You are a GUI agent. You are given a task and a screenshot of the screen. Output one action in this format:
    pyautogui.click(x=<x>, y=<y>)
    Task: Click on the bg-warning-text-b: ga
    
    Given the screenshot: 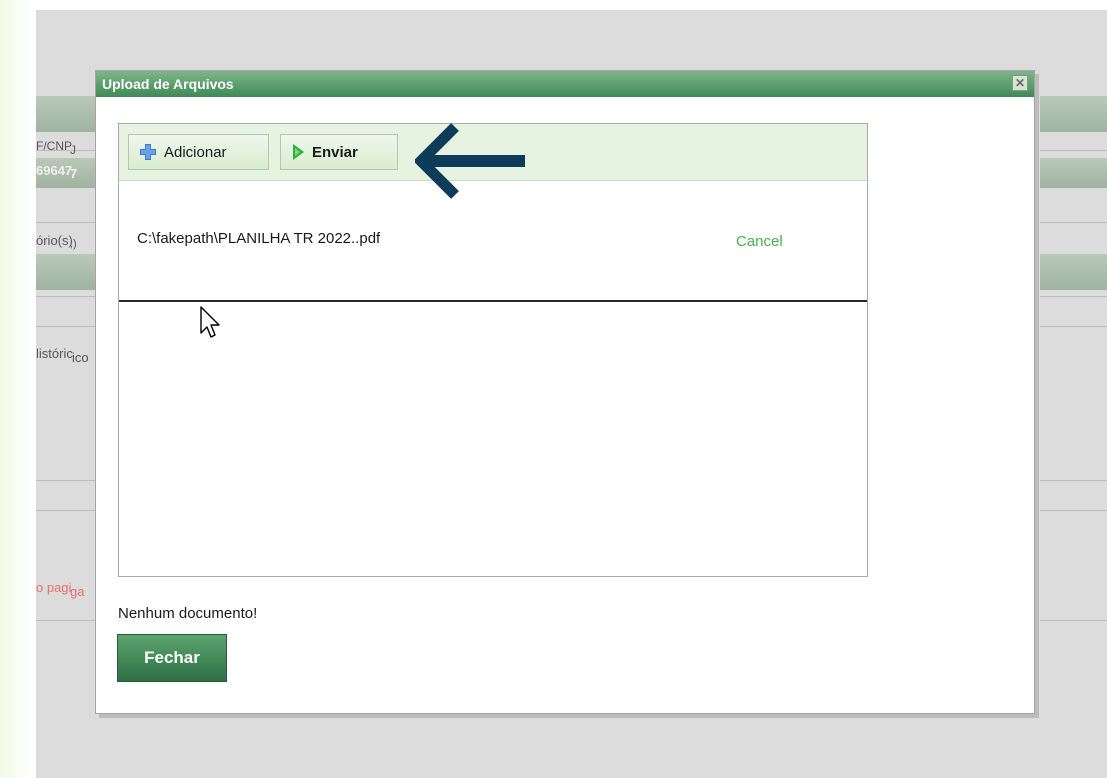 What is the action you would take?
    pyautogui.click(x=77, y=591)
    